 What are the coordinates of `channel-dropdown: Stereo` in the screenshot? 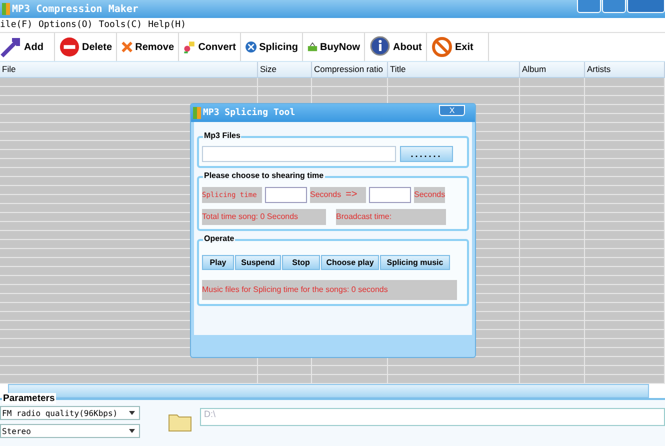 It's located at (70, 431).